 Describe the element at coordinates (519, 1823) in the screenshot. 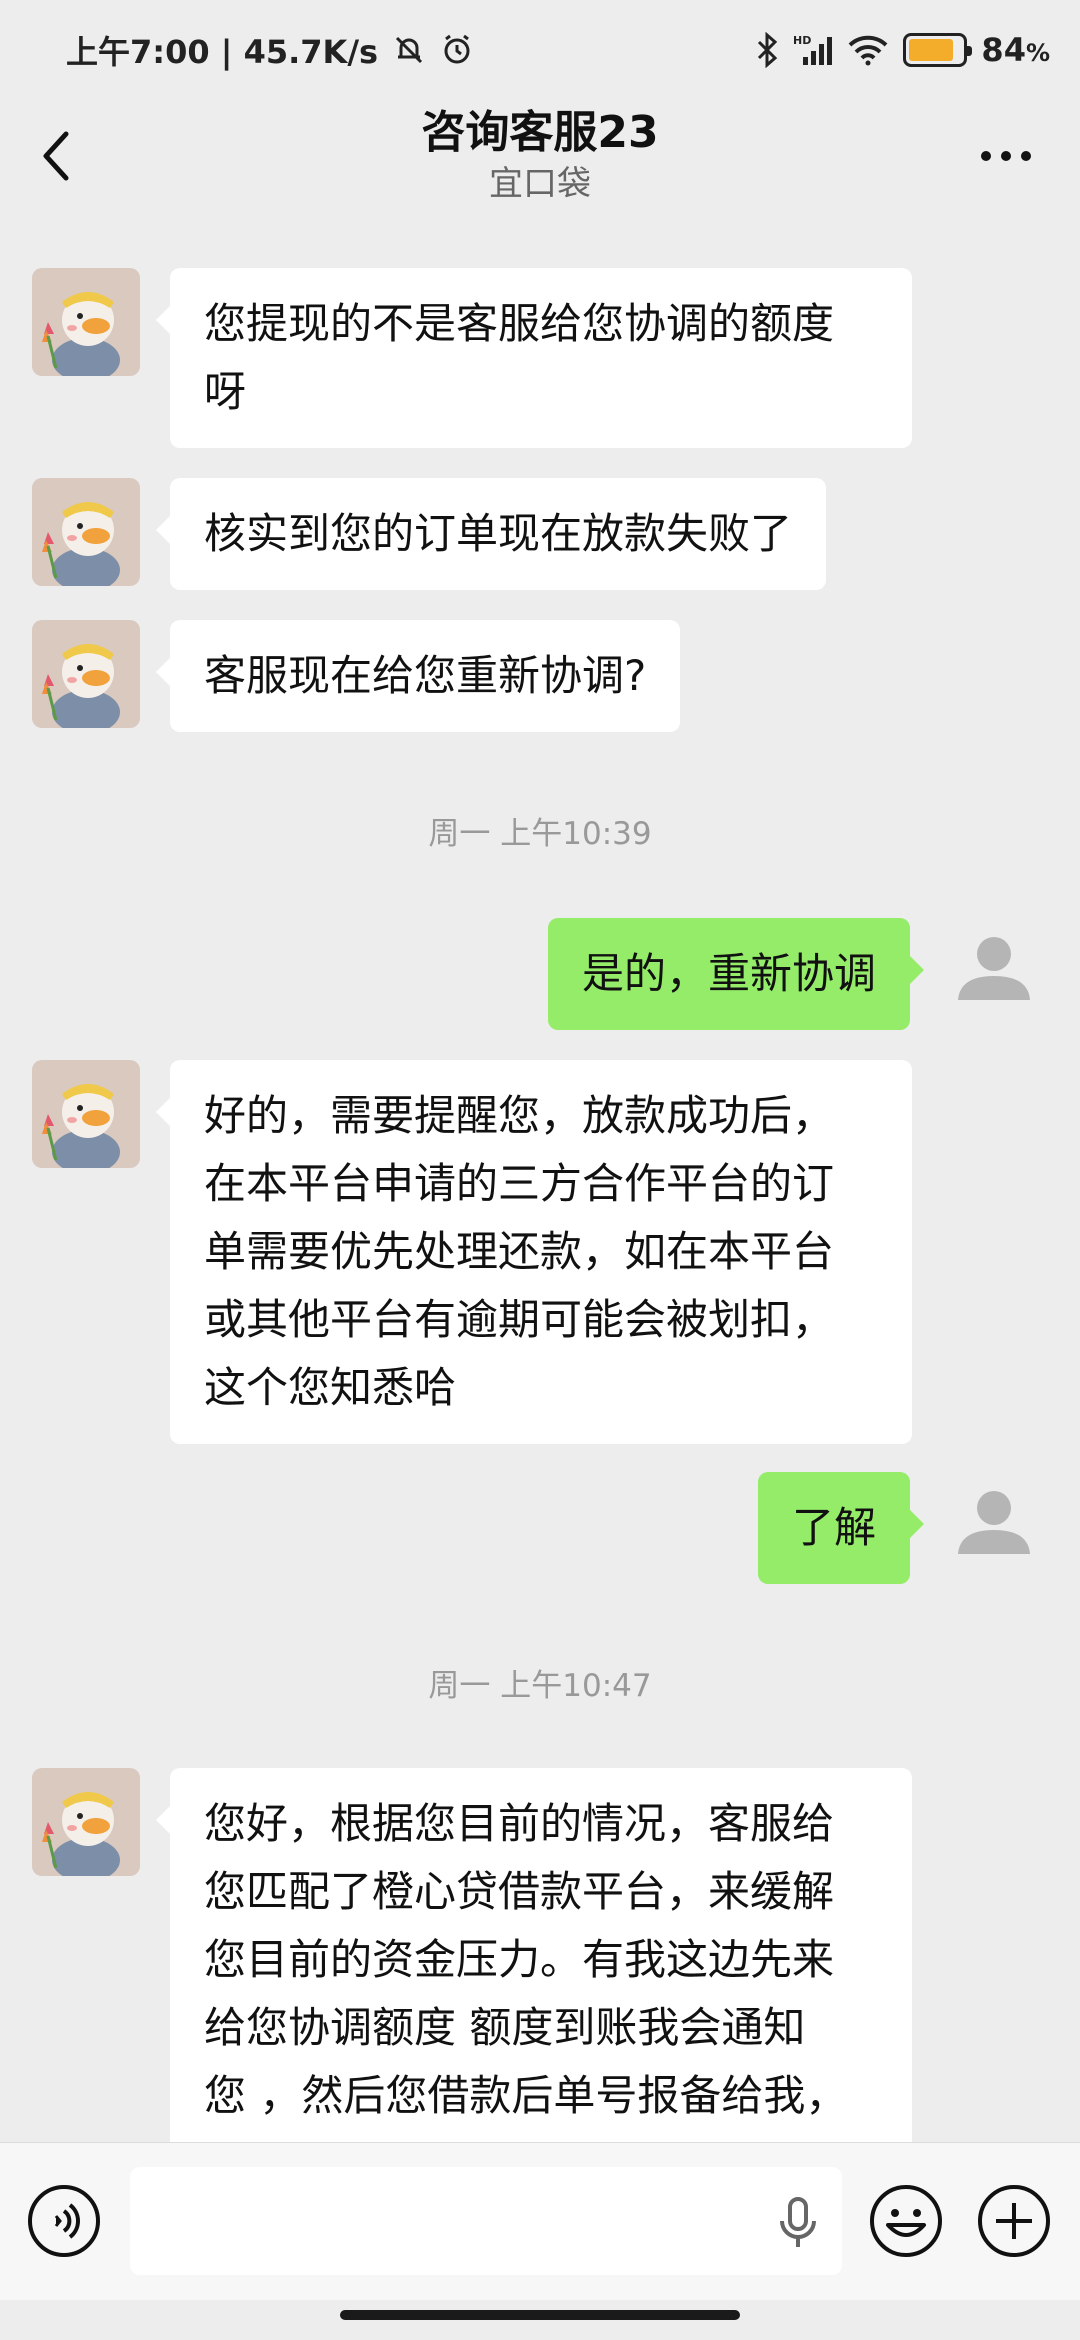

I see `message-line: 您好，根据您目前的情况，客服给` at that location.